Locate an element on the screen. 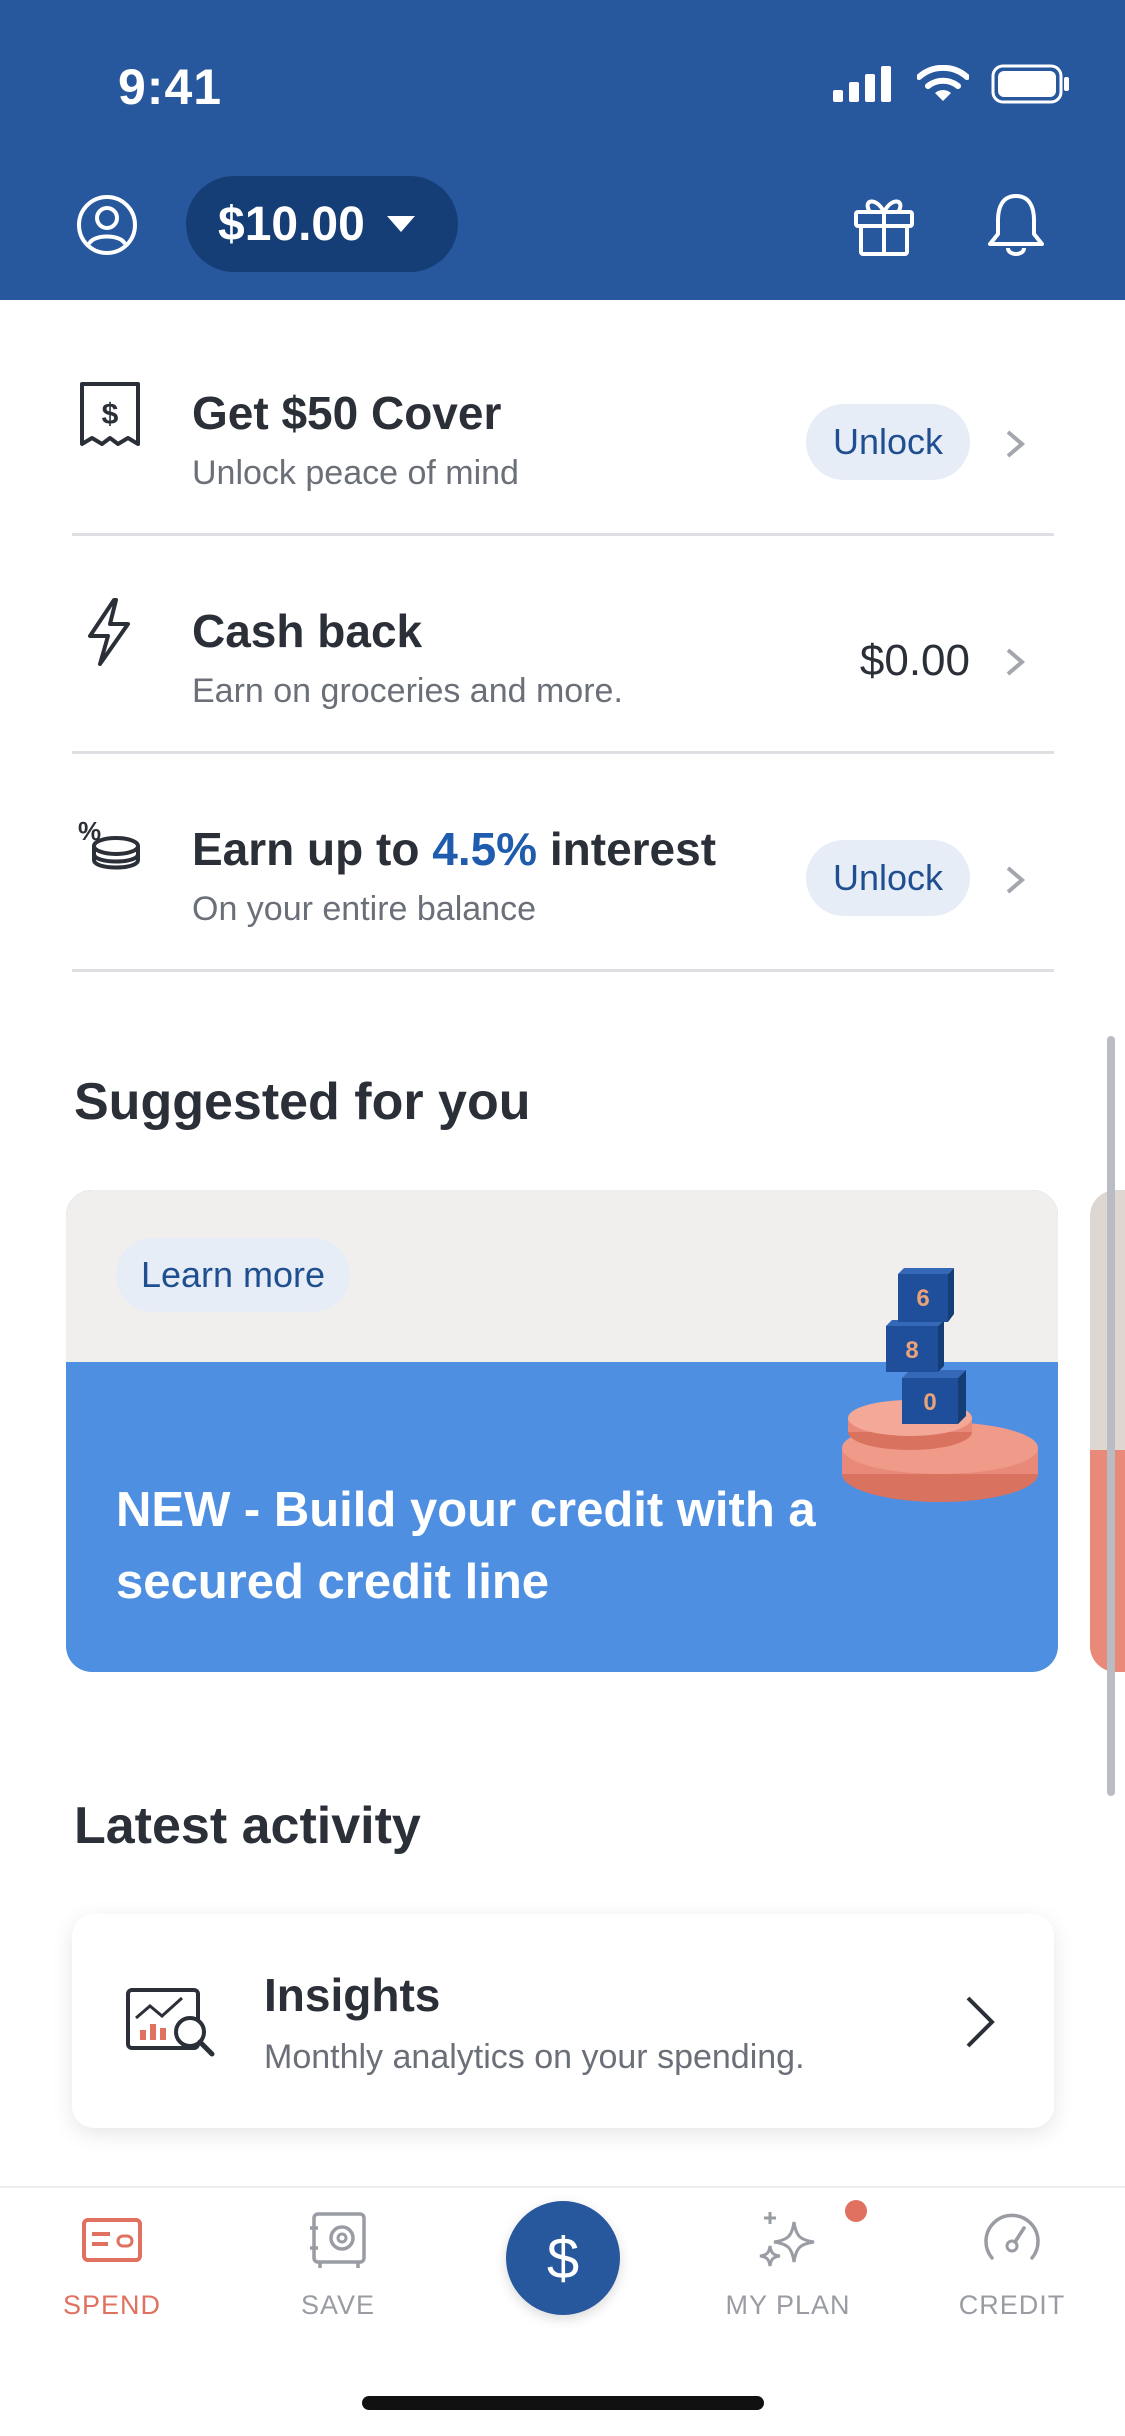 The width and height of the screenshot is (1125, 2436). interest-rate: 4.5% is located at coordinates (485, 849).